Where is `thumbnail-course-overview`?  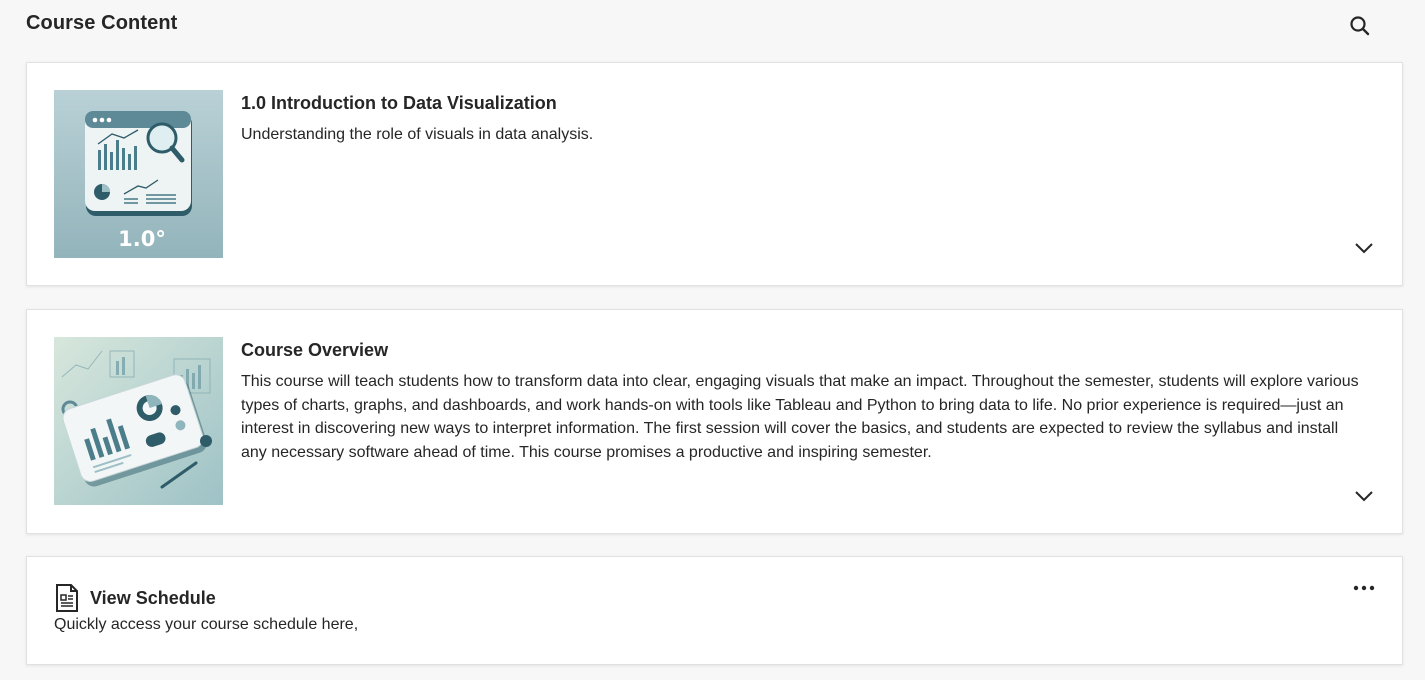
thumbnail-course-overview is located at coordinates (138, 421).